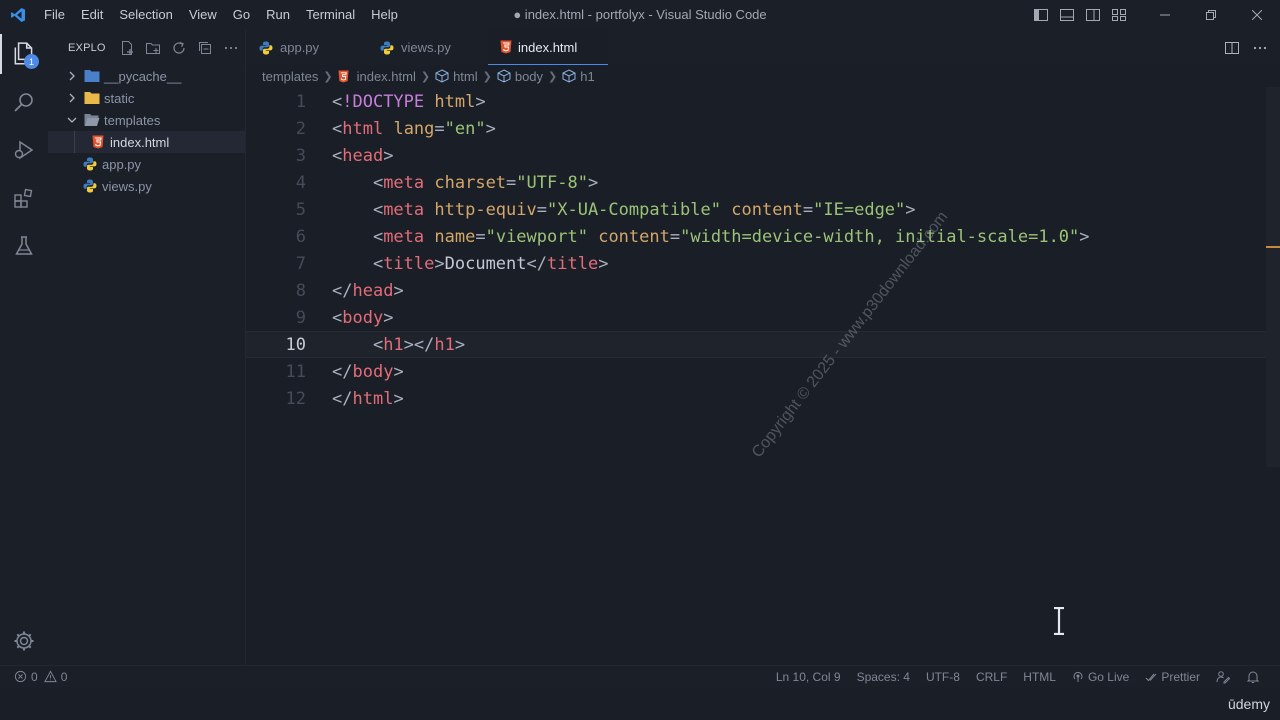 The image size is (1280, 720). Describe the element at coordinates (1253, 677) in the screenshot. I see `notifications-icon` at that location.